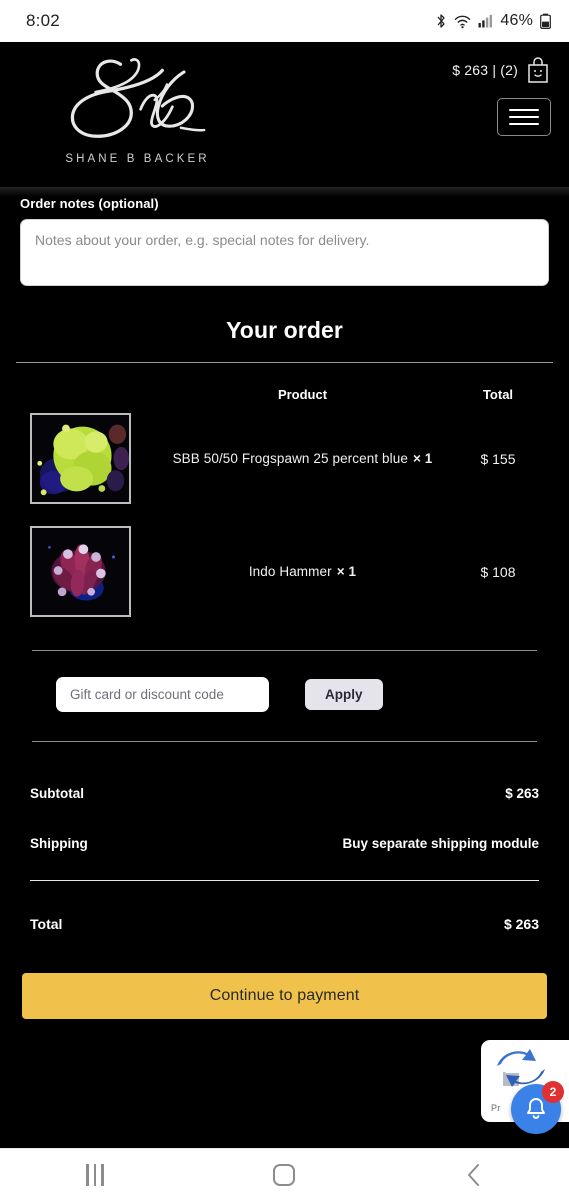 Image resolution: width=569 pixels, height=1200 pixels. Describe the element at coordinates (521, 924) in the screenshot. I see `grand-total-value: $ 263` at that location.